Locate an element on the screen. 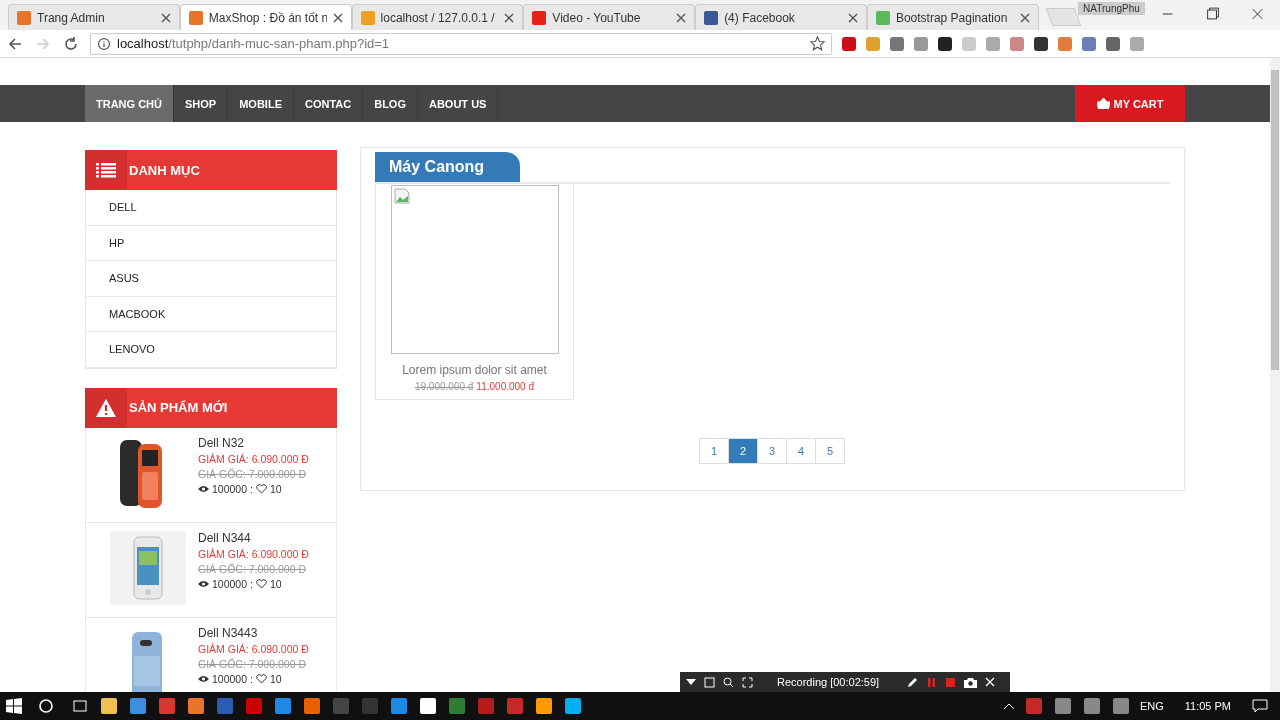 This screenshot has width=1280, height=720. category-link: HP is located at coordinates (211, 243).